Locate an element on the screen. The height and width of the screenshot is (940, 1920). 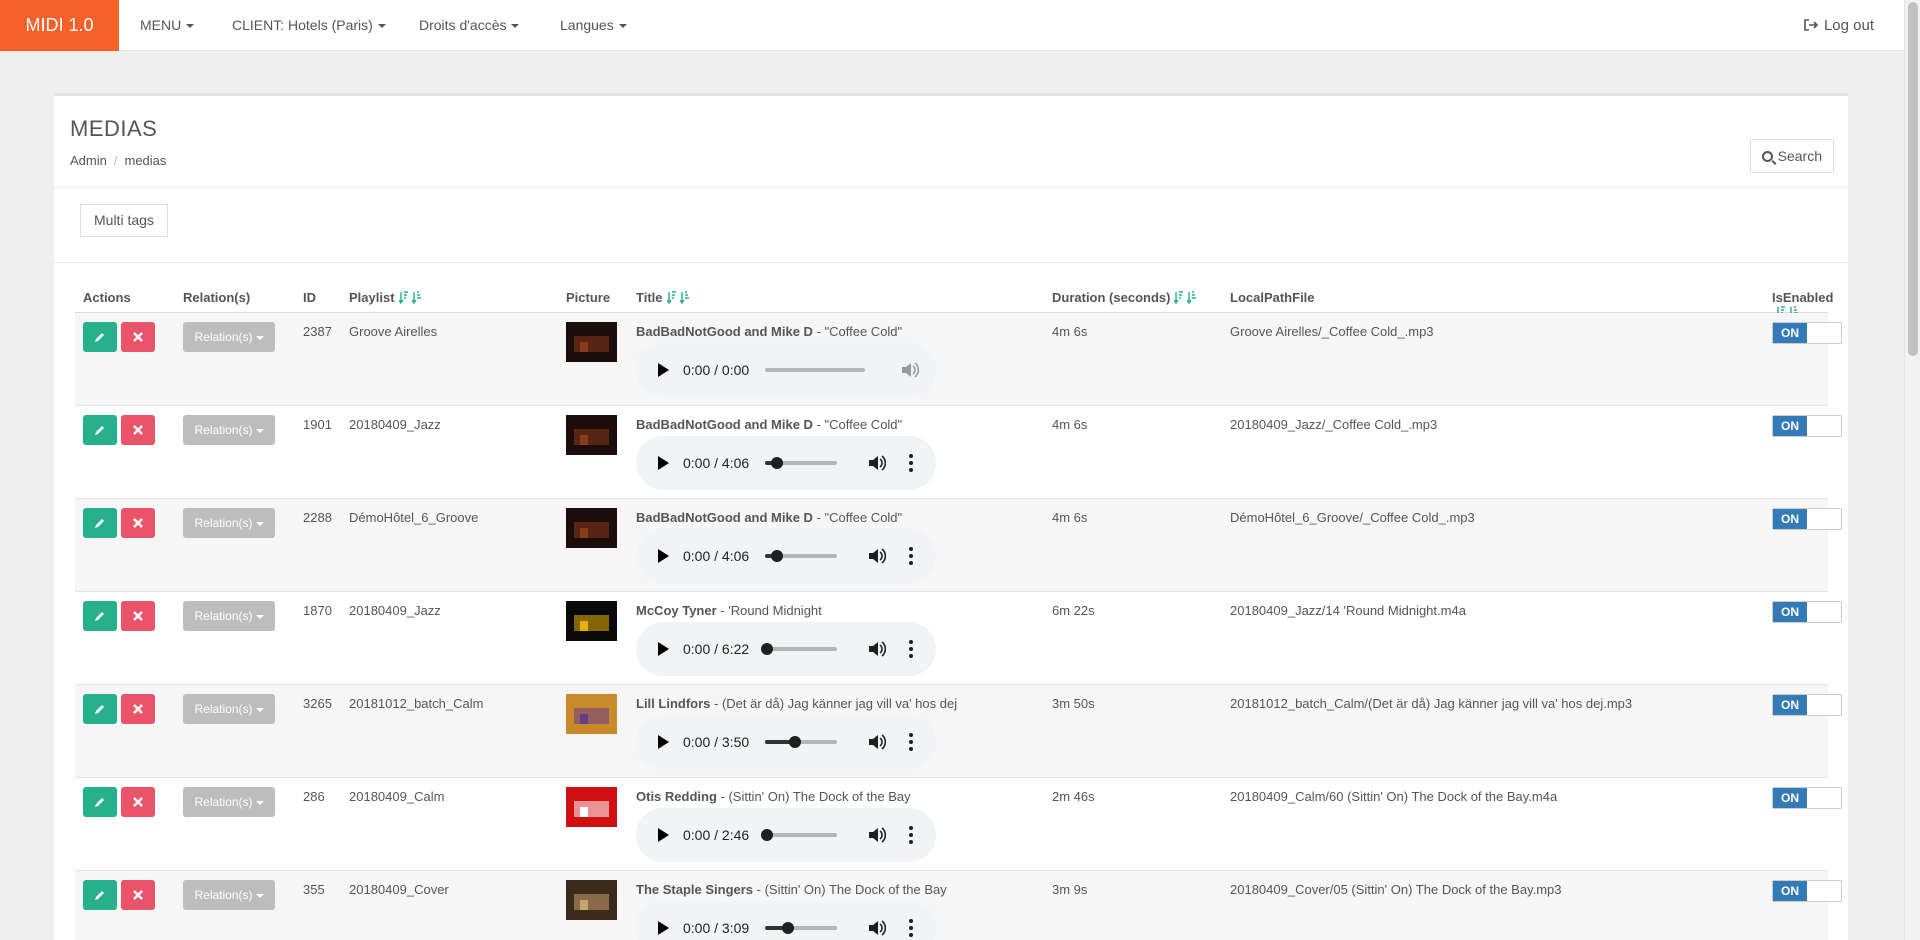
media-localpath: DémoHôtel_6_Groove/_Coffee Cold_.mp3 is located at coordinates (1352, 517).